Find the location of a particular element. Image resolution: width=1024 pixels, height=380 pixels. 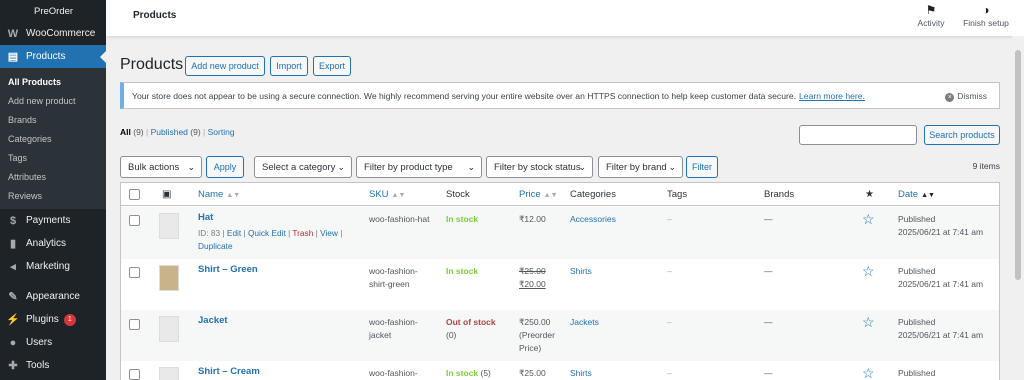

apply-button: Apply is located at coordinates (225, 167).